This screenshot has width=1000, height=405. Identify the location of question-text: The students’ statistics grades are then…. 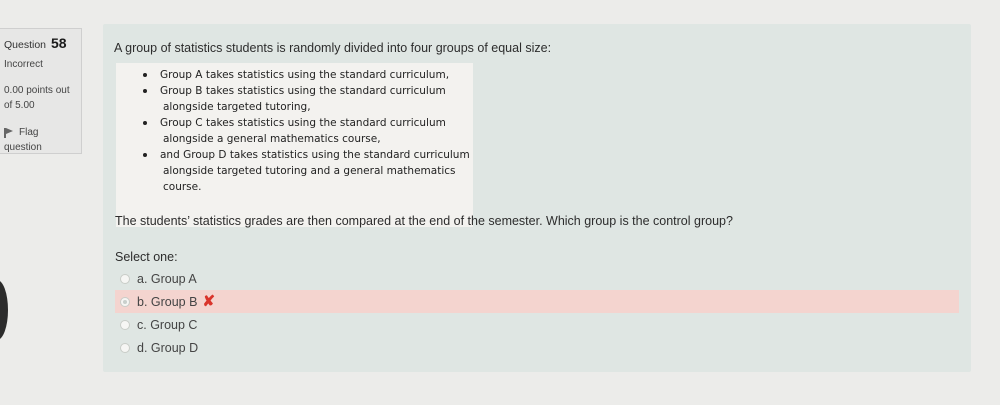
(424, 221).